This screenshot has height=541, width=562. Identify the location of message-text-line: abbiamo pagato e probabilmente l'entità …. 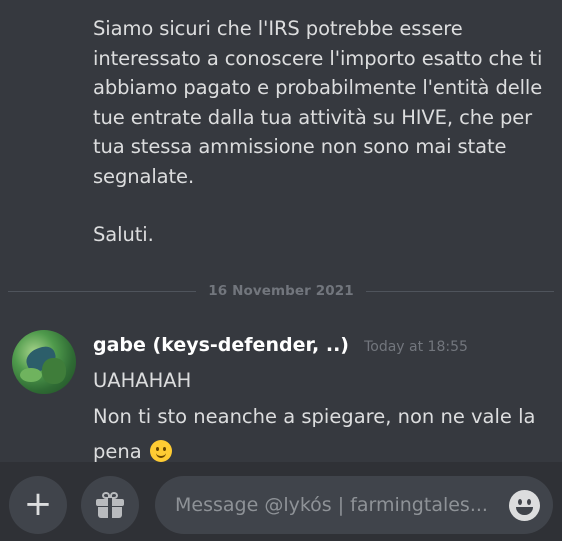
(318, 87).